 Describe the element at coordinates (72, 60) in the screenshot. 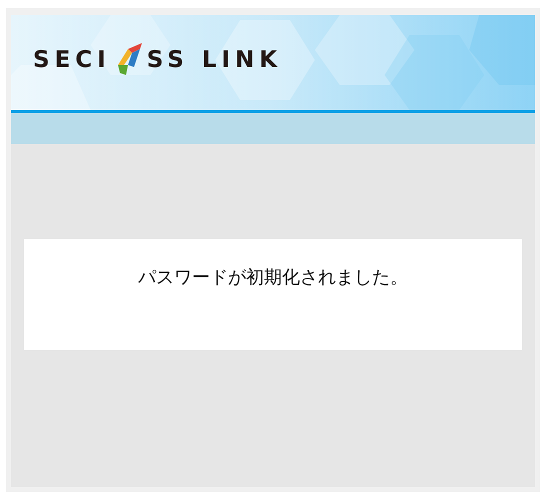

I see `logo-text: SECI` at that location.